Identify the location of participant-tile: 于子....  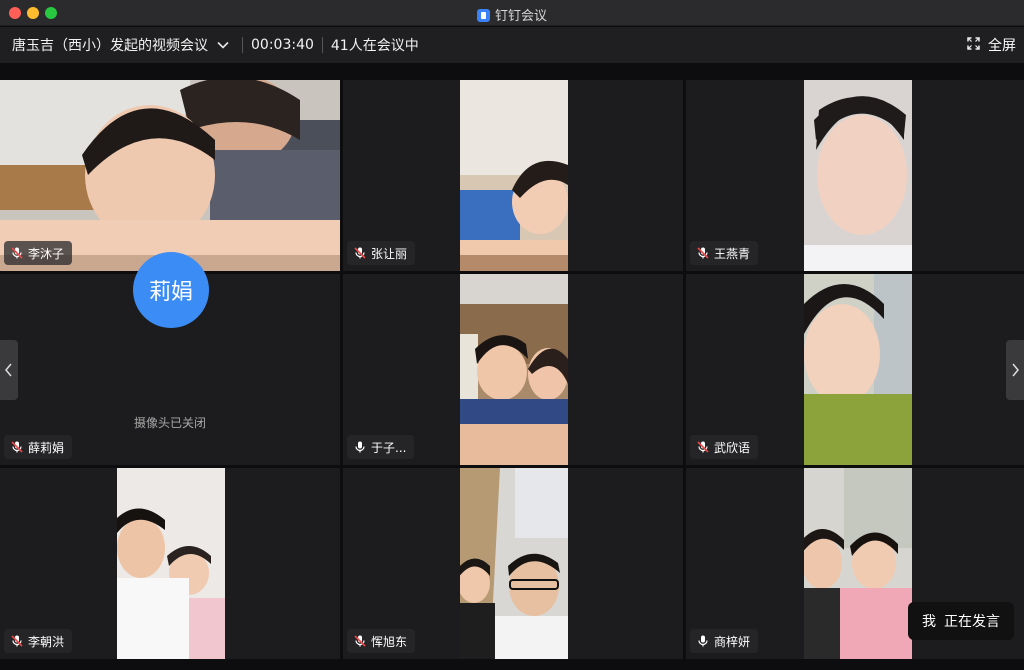
(513, 369).